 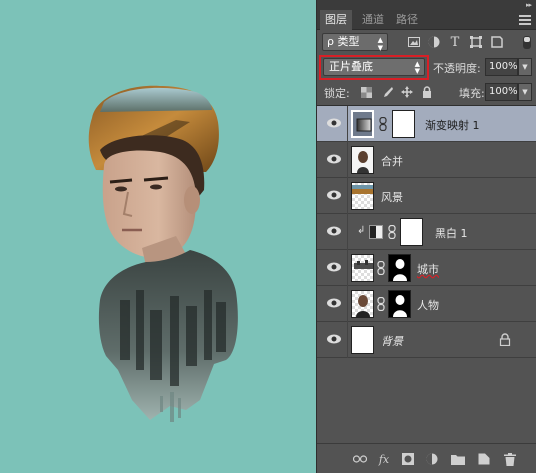 What do you see at coordinates (525, 92) in the screenshot?
I see `fill-dropdown-icon: ▼` at bounding box center [525, 92].